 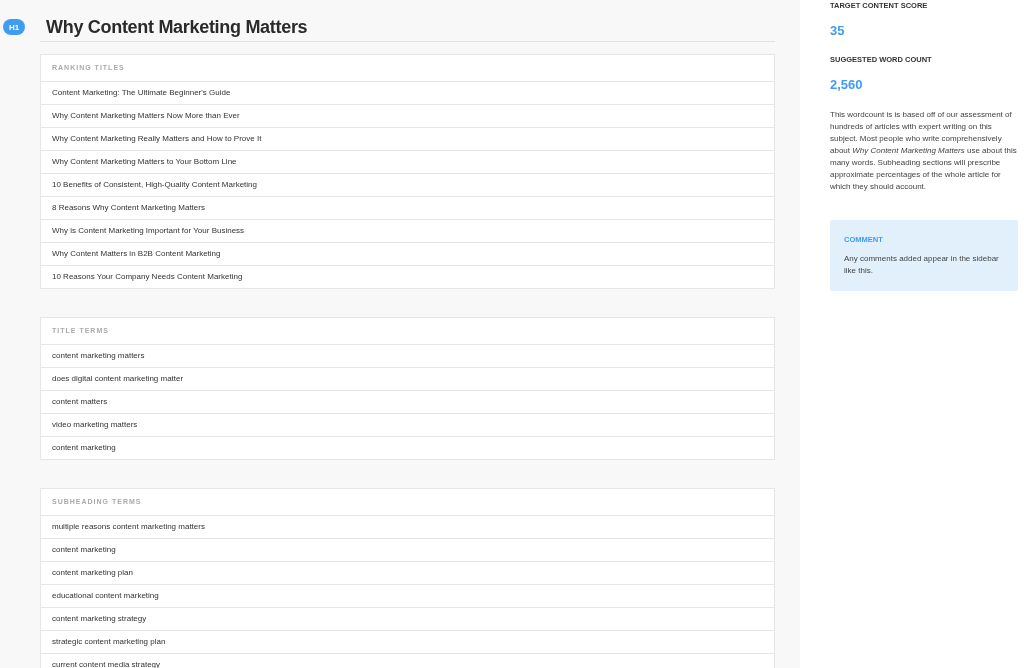 What do you see at coordinates (407, 162) in the screenshot?
I see `term-row: Why Content Marketing Matters to Your Bottom Line` at bounding box center [407, 162].